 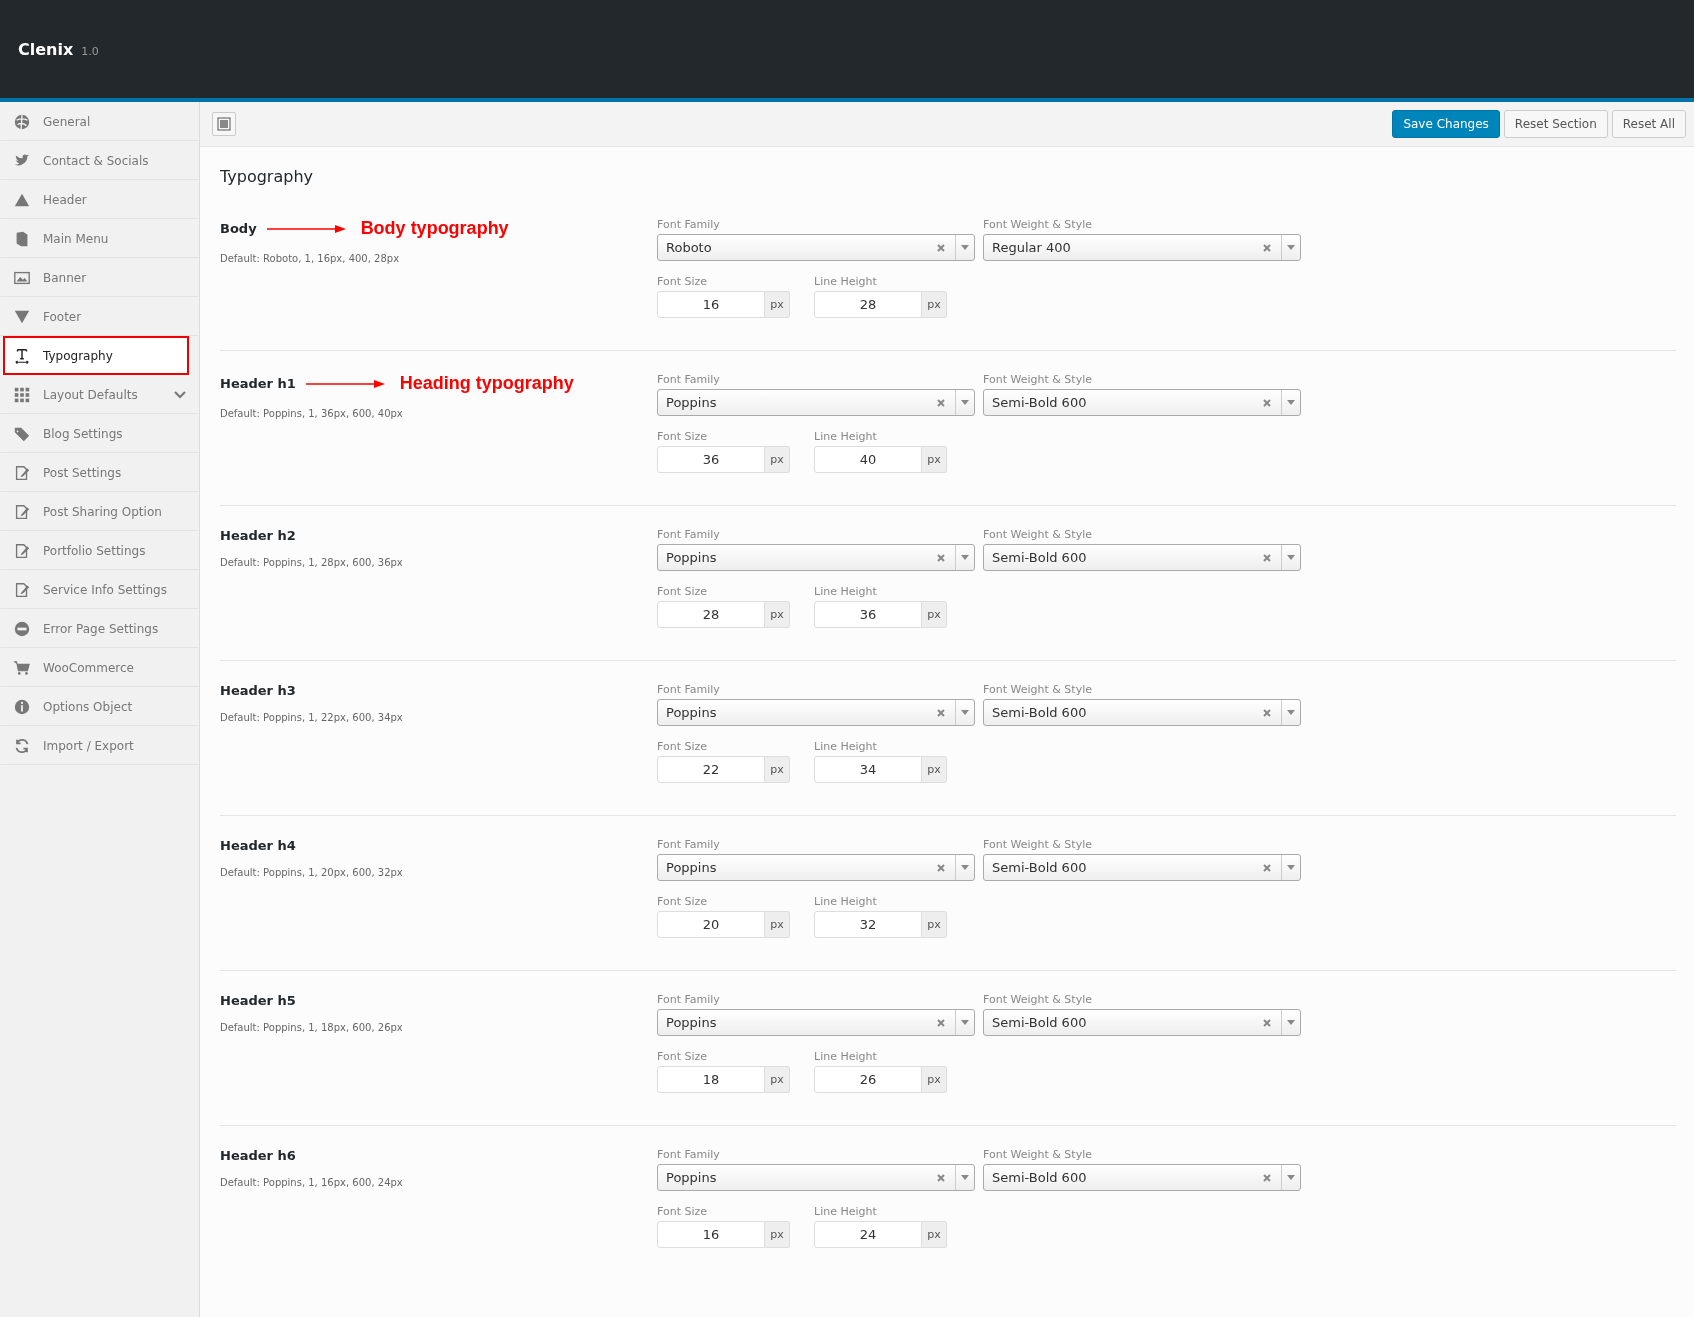 What do you see at coordinates (711, 1079) in the screenshot?
I see `font-size-input: 18` at bounding box center [711, 1079].